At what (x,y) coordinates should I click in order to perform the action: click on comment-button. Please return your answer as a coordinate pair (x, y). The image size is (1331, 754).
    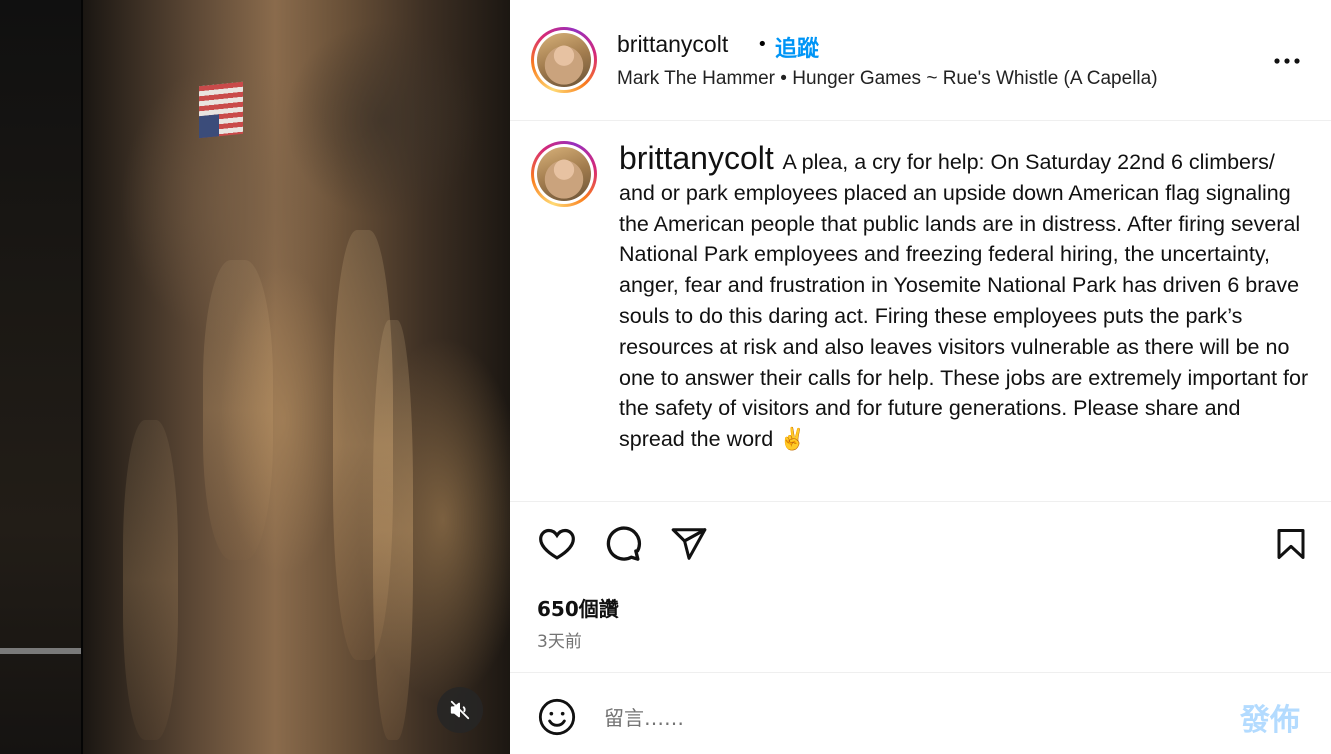
    Looking at the image, I should click on (623, 544).